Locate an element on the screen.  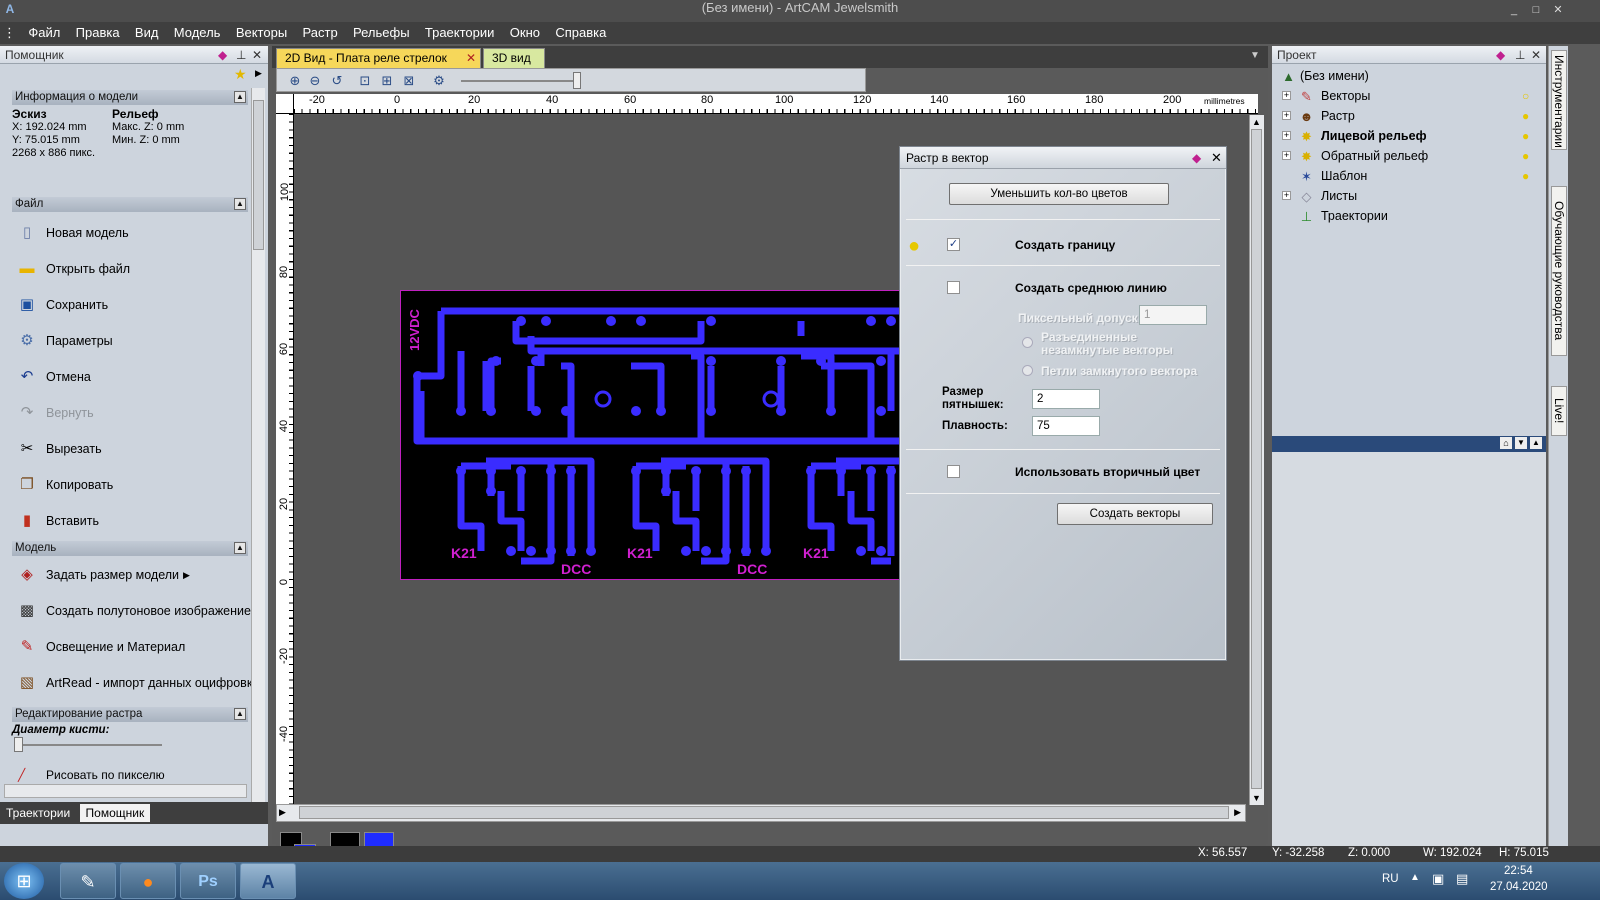
star-icon: ★ is located at coordinates (240, 74).